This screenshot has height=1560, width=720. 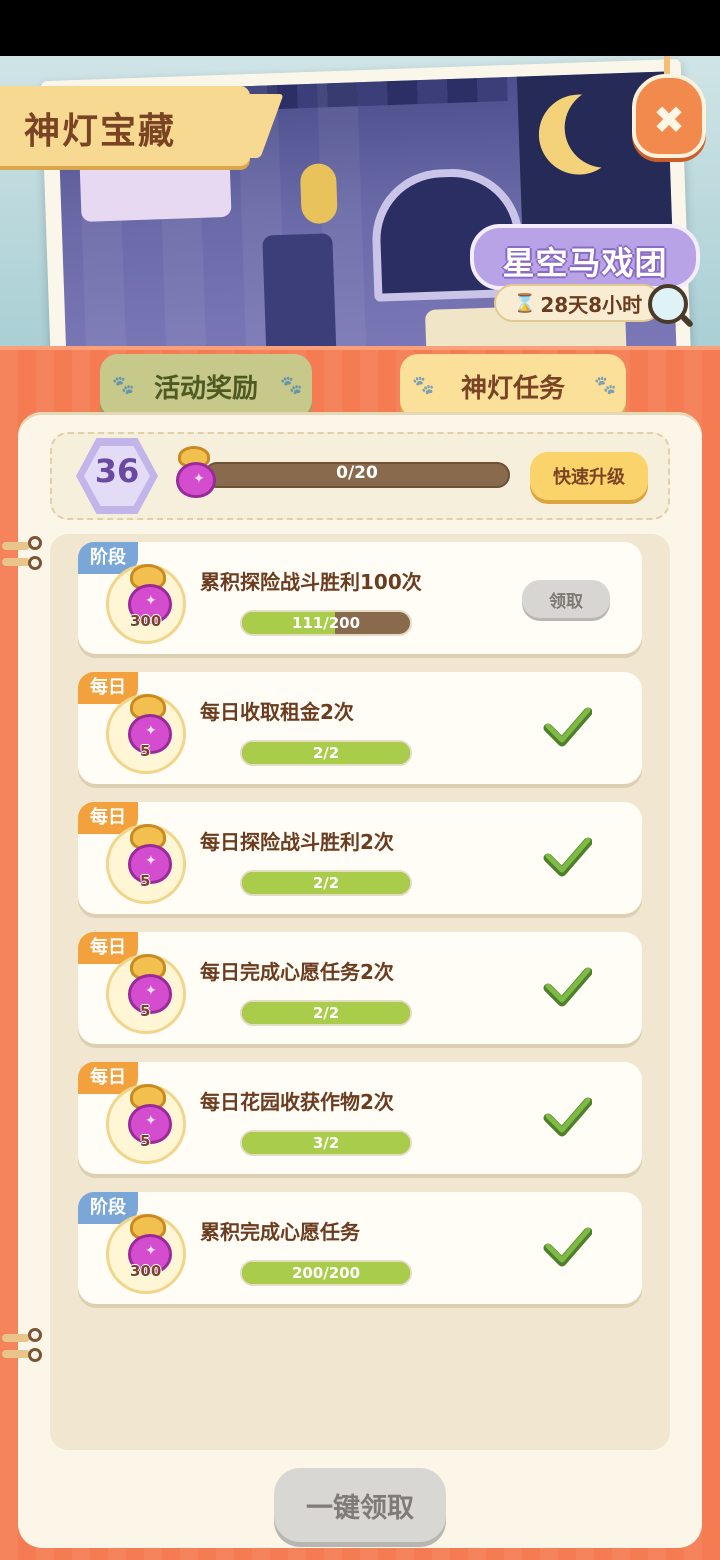 I want to click on progress-text: 3/2, so click(x=326, y=1143).